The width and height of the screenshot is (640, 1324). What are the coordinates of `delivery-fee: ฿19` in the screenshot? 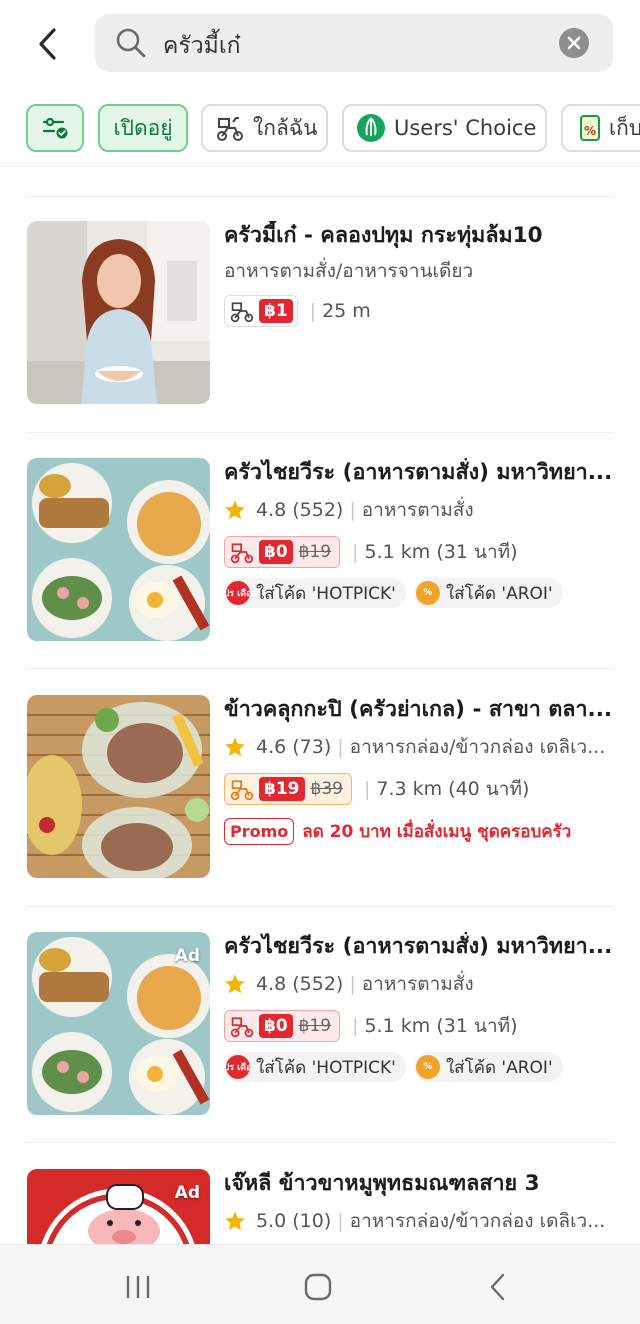 It's located at (282, 789).